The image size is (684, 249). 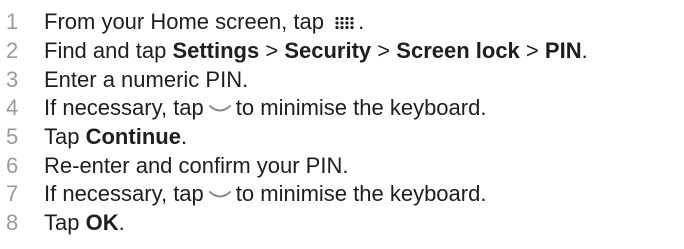 I want to click on keyword-settings: Settings, so click(x=216, y=50).